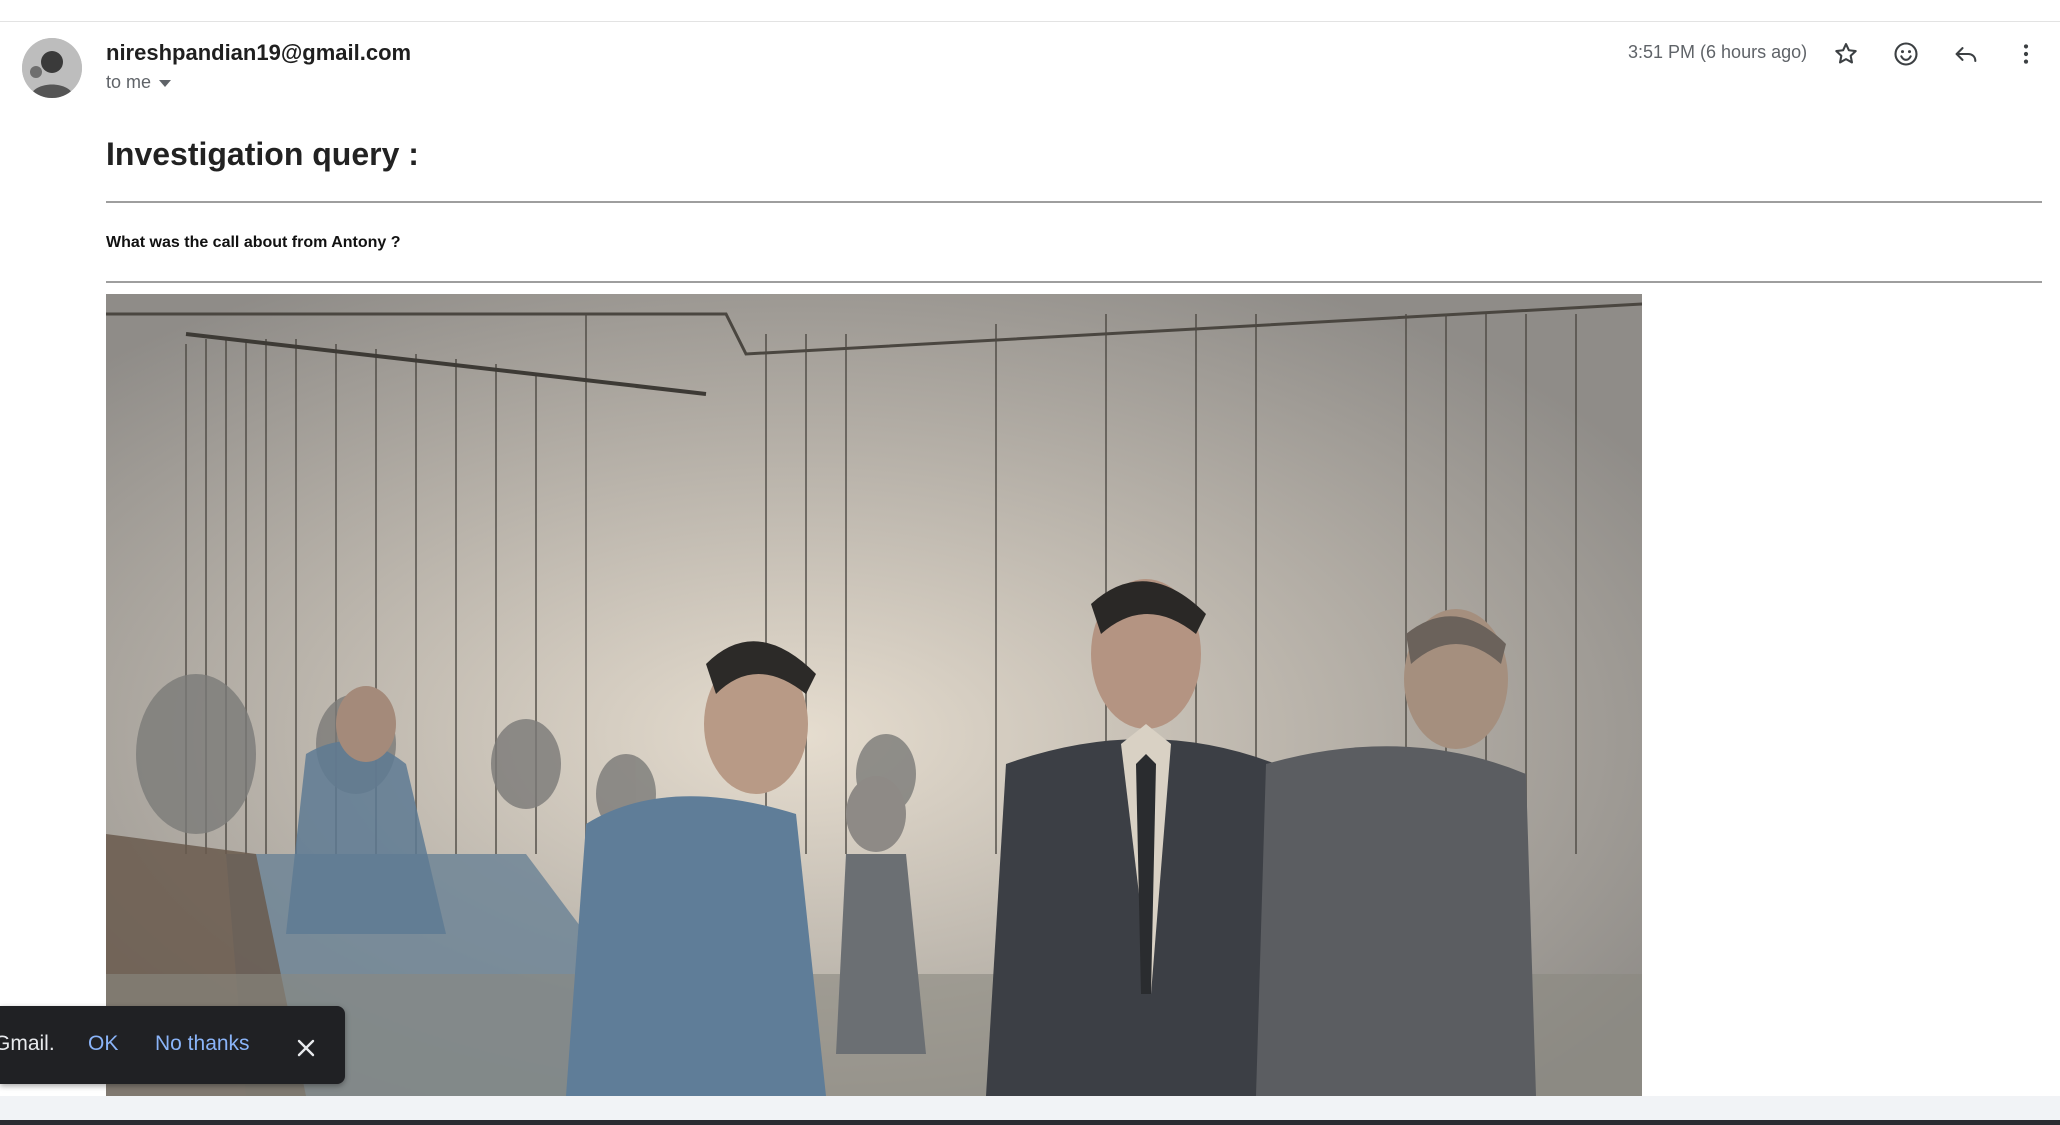  Describe the element at coordinates (165, 83) in the screenshot. I see `chevron-down-icon` at that location.